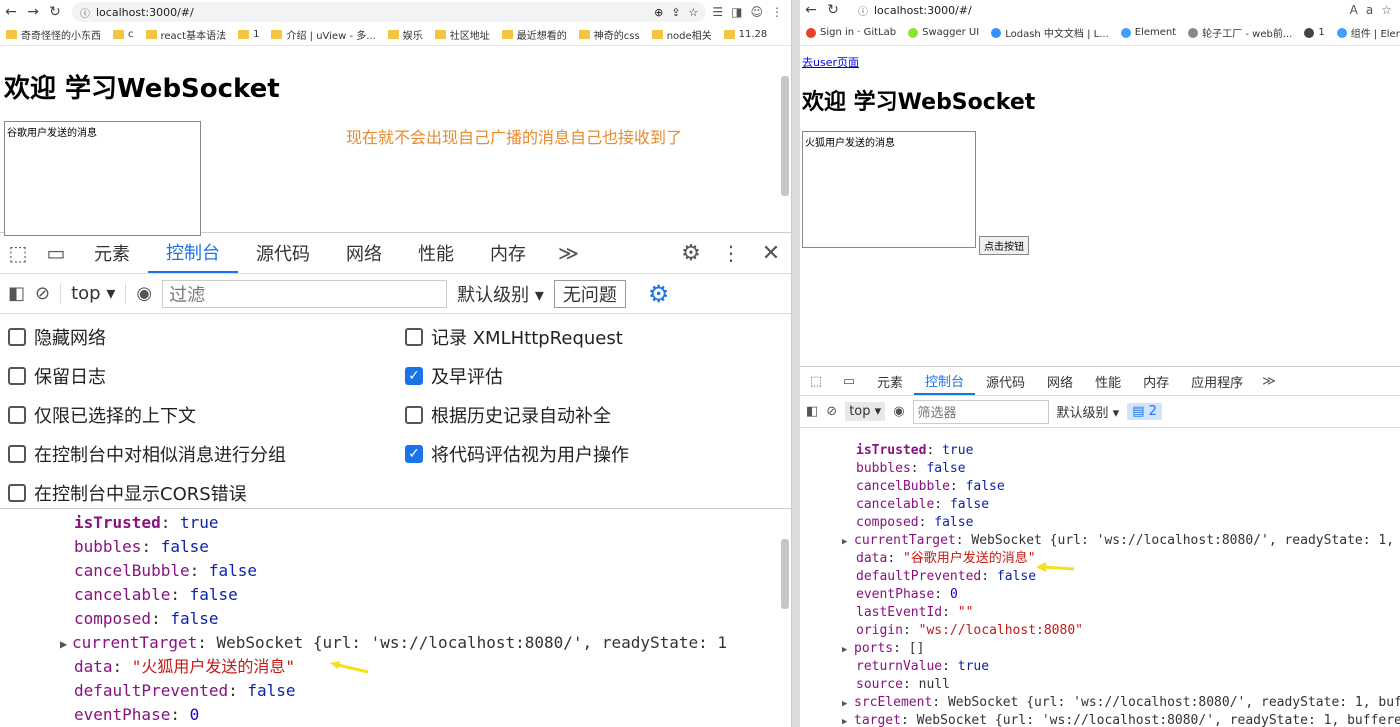 This screenshot has height=727, width=1400. Describe the element at coordinates (1217, 381) in the screenshot. I see `devtools-tab: 应用程序` at that location.